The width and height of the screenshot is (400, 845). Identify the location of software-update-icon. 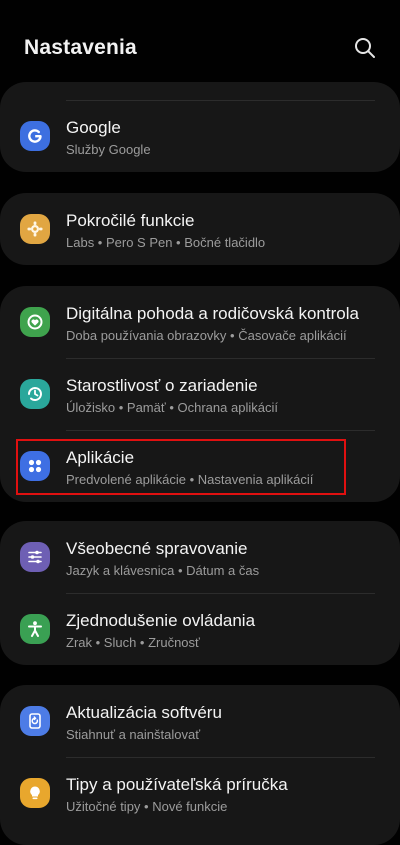
(35, 721).